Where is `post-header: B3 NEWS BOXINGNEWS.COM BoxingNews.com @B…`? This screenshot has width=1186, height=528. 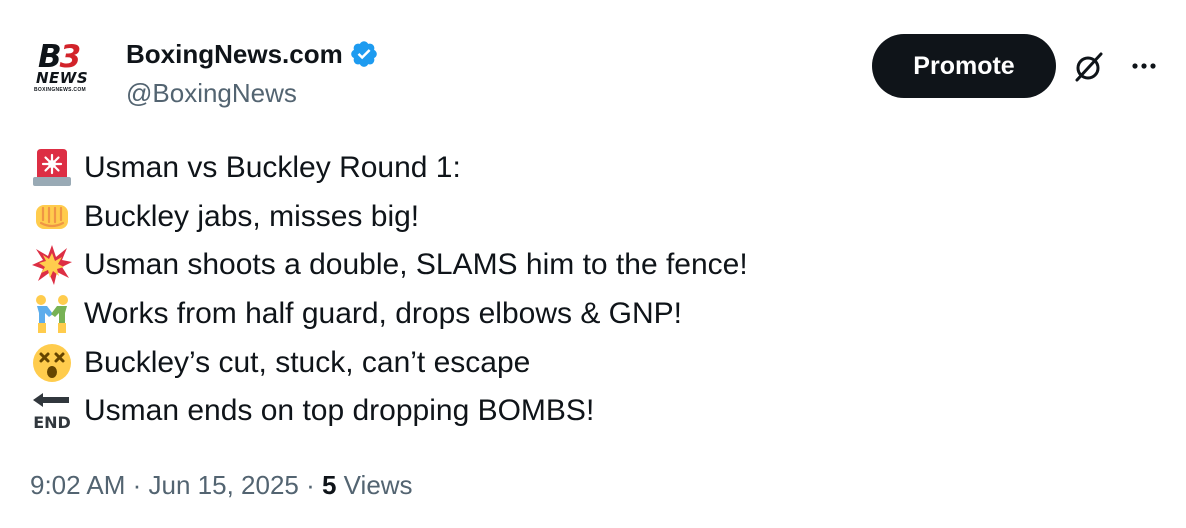 post-header: B3 NEWS BOXINGNEWS.COM BoxingNews.com @B… is located at coordinates (595, 74).